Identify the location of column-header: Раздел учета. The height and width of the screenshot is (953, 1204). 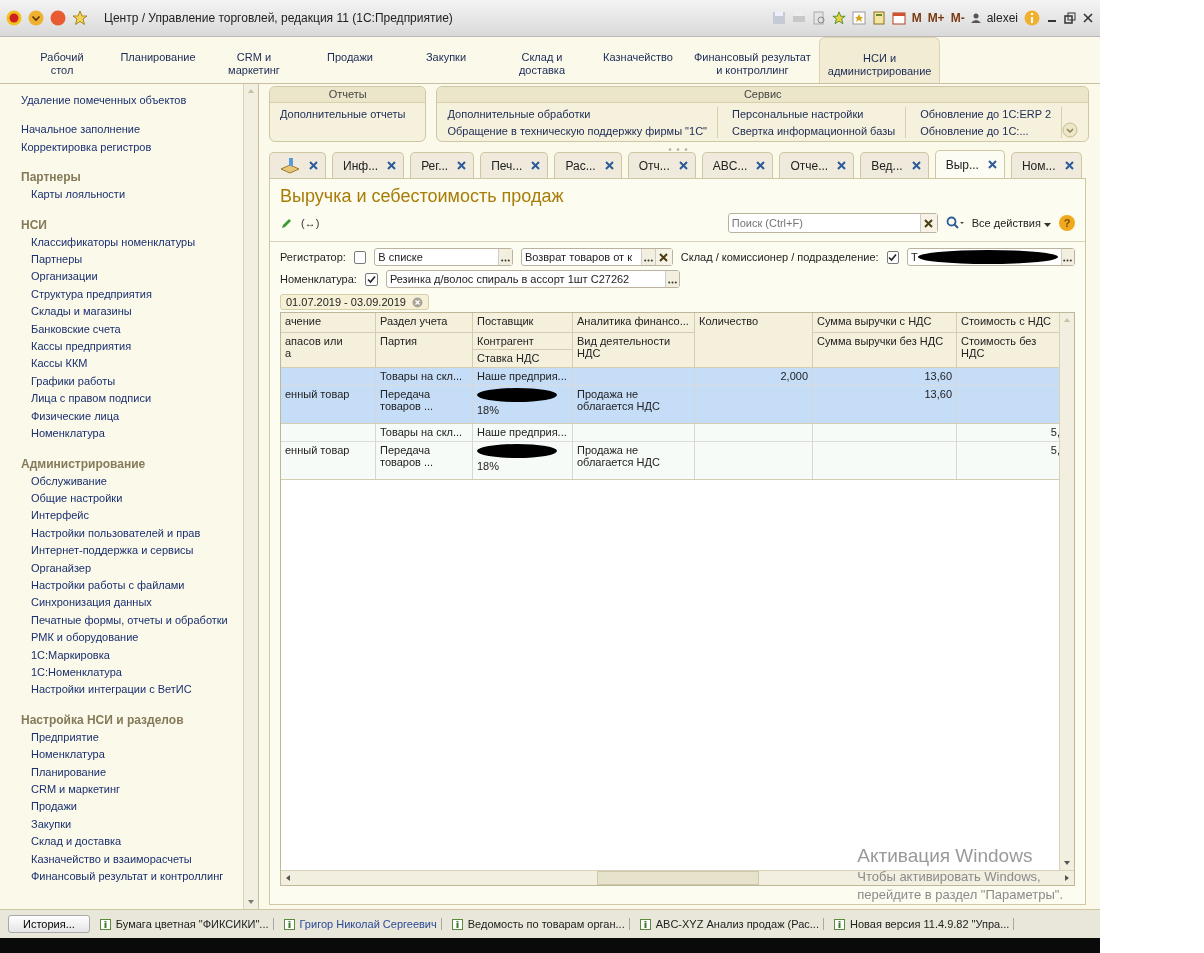
(424, 323).